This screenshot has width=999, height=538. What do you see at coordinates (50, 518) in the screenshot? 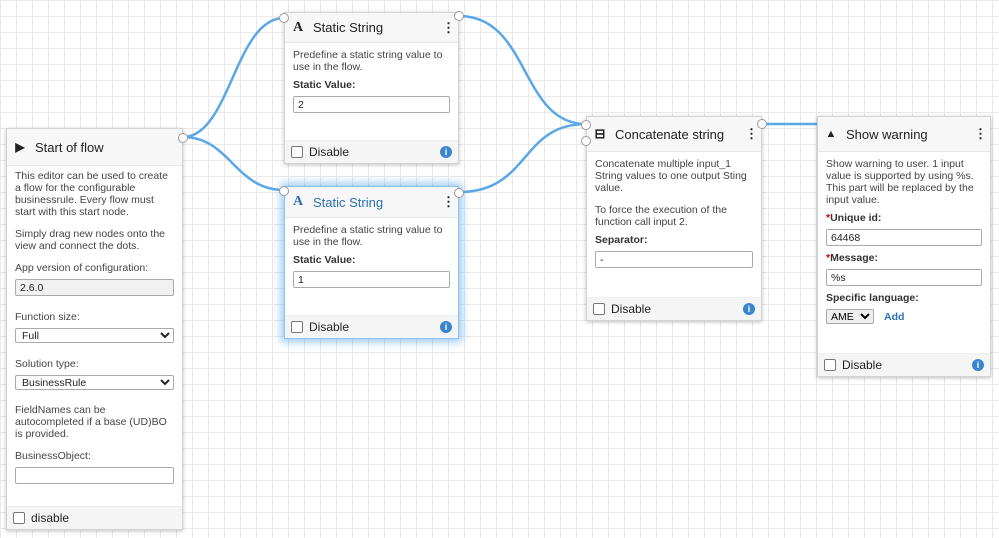
I see `disable-label: disable` at bounding box center [50, 518].